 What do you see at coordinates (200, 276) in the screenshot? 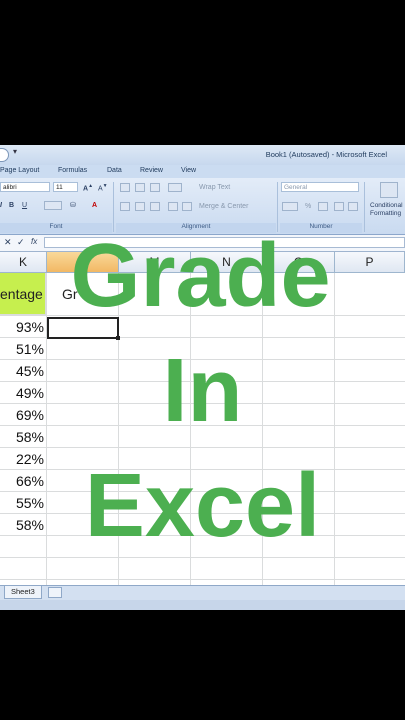
I see `overlay-title-grade: Grade` at bounding box center [200, 276].